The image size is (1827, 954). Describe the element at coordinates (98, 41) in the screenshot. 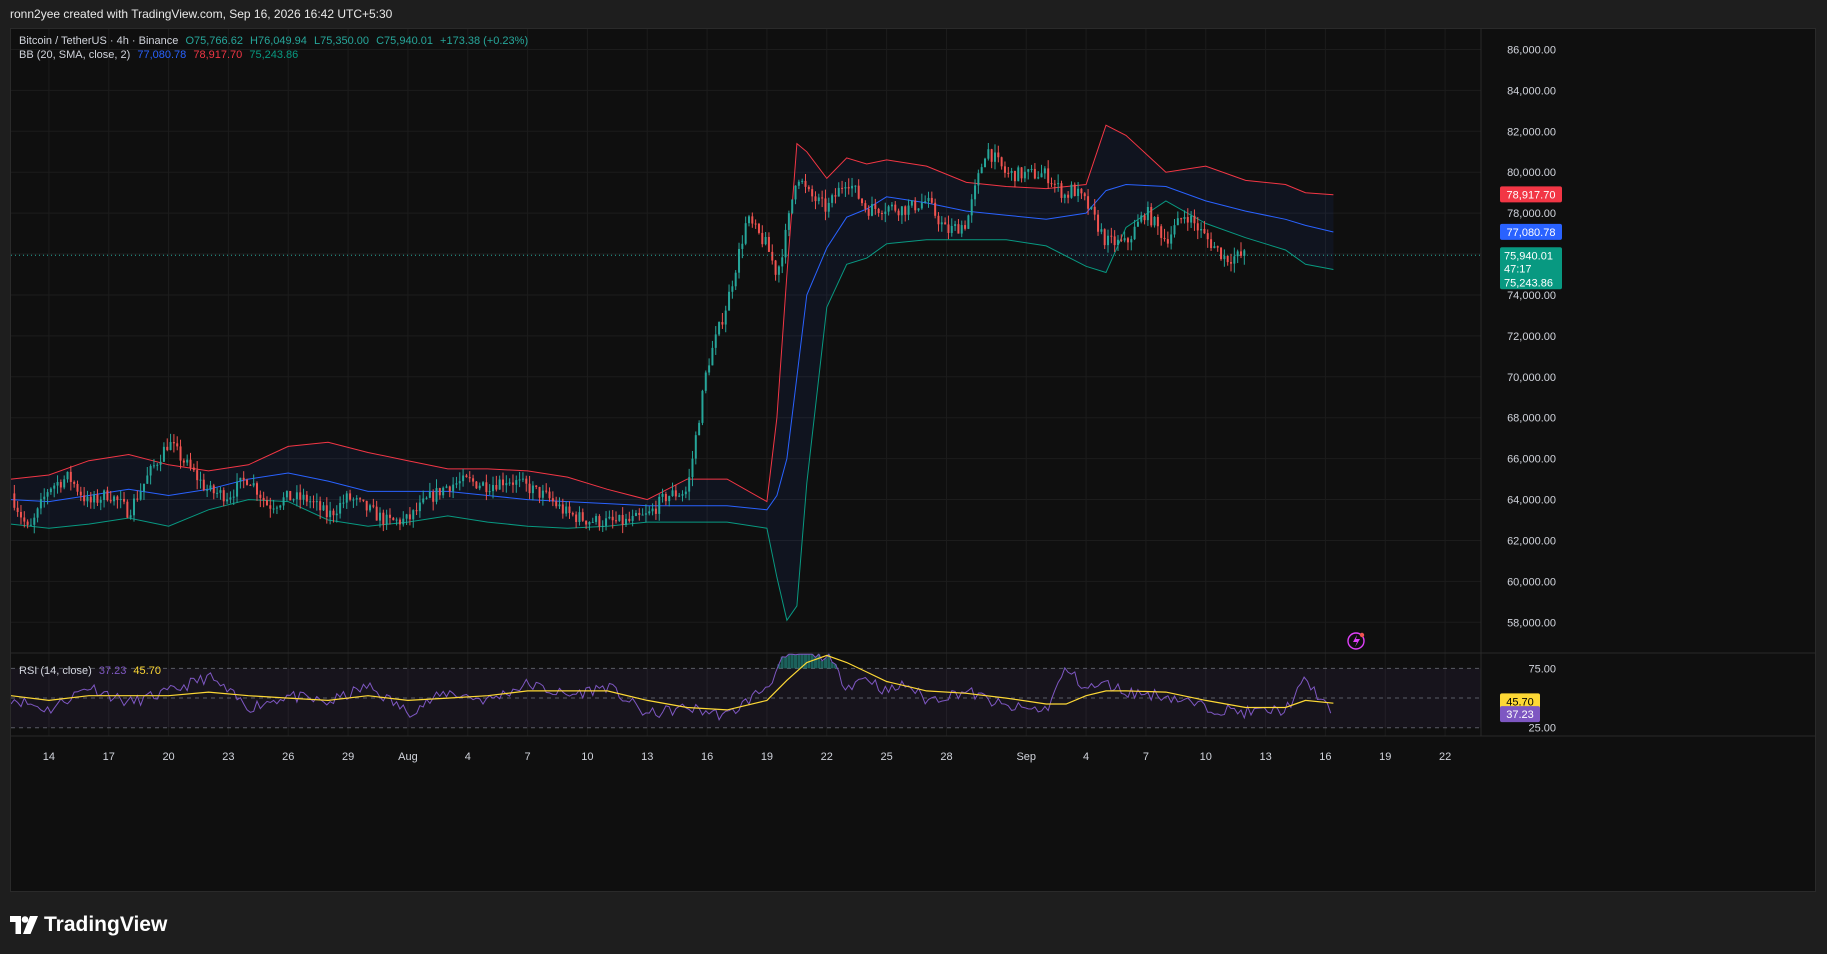

I see `symbol-name: Bitcoin / TetherUS · 4h · Binance` at that location.